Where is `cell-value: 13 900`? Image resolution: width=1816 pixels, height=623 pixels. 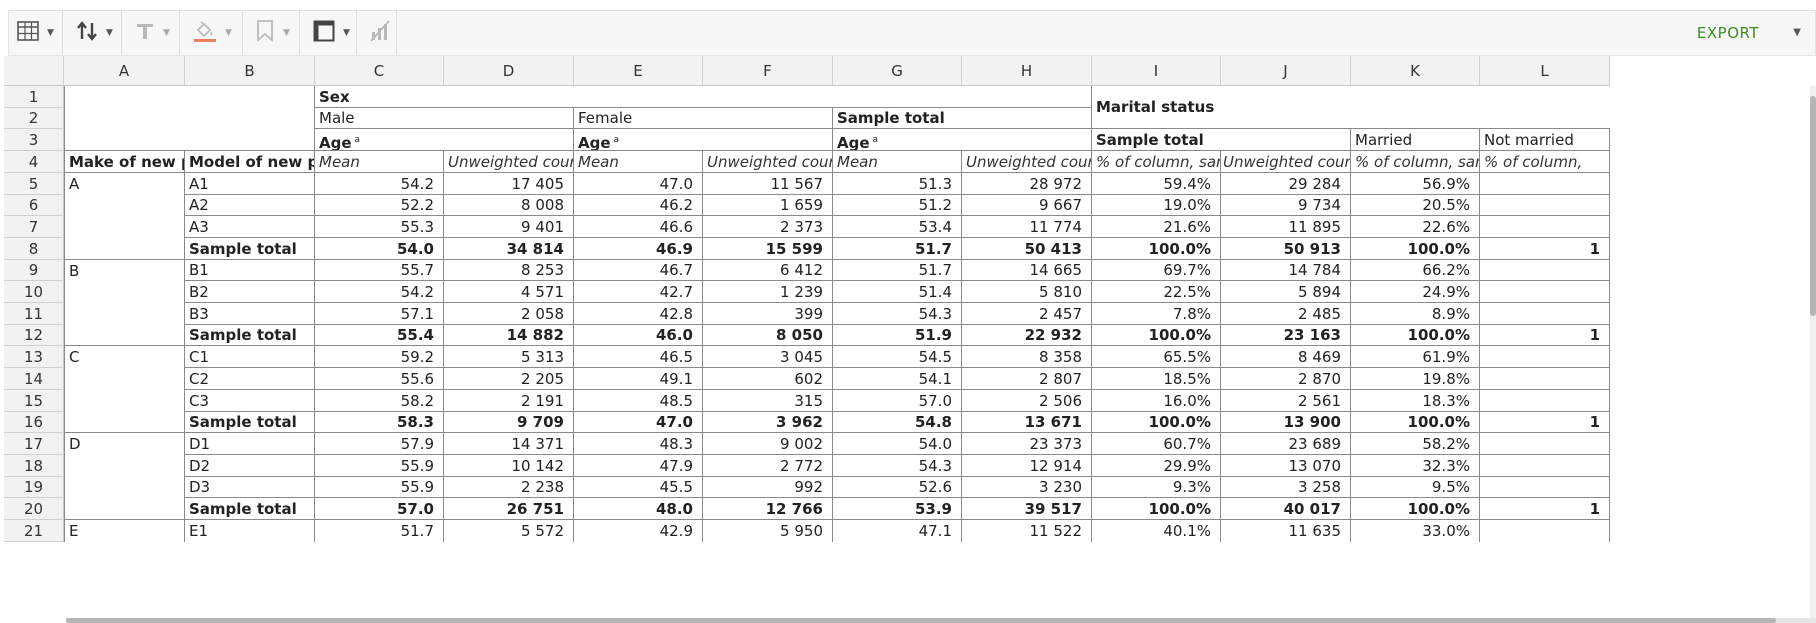 cell-value: 13 900 is located at coordinates (1286, 422).